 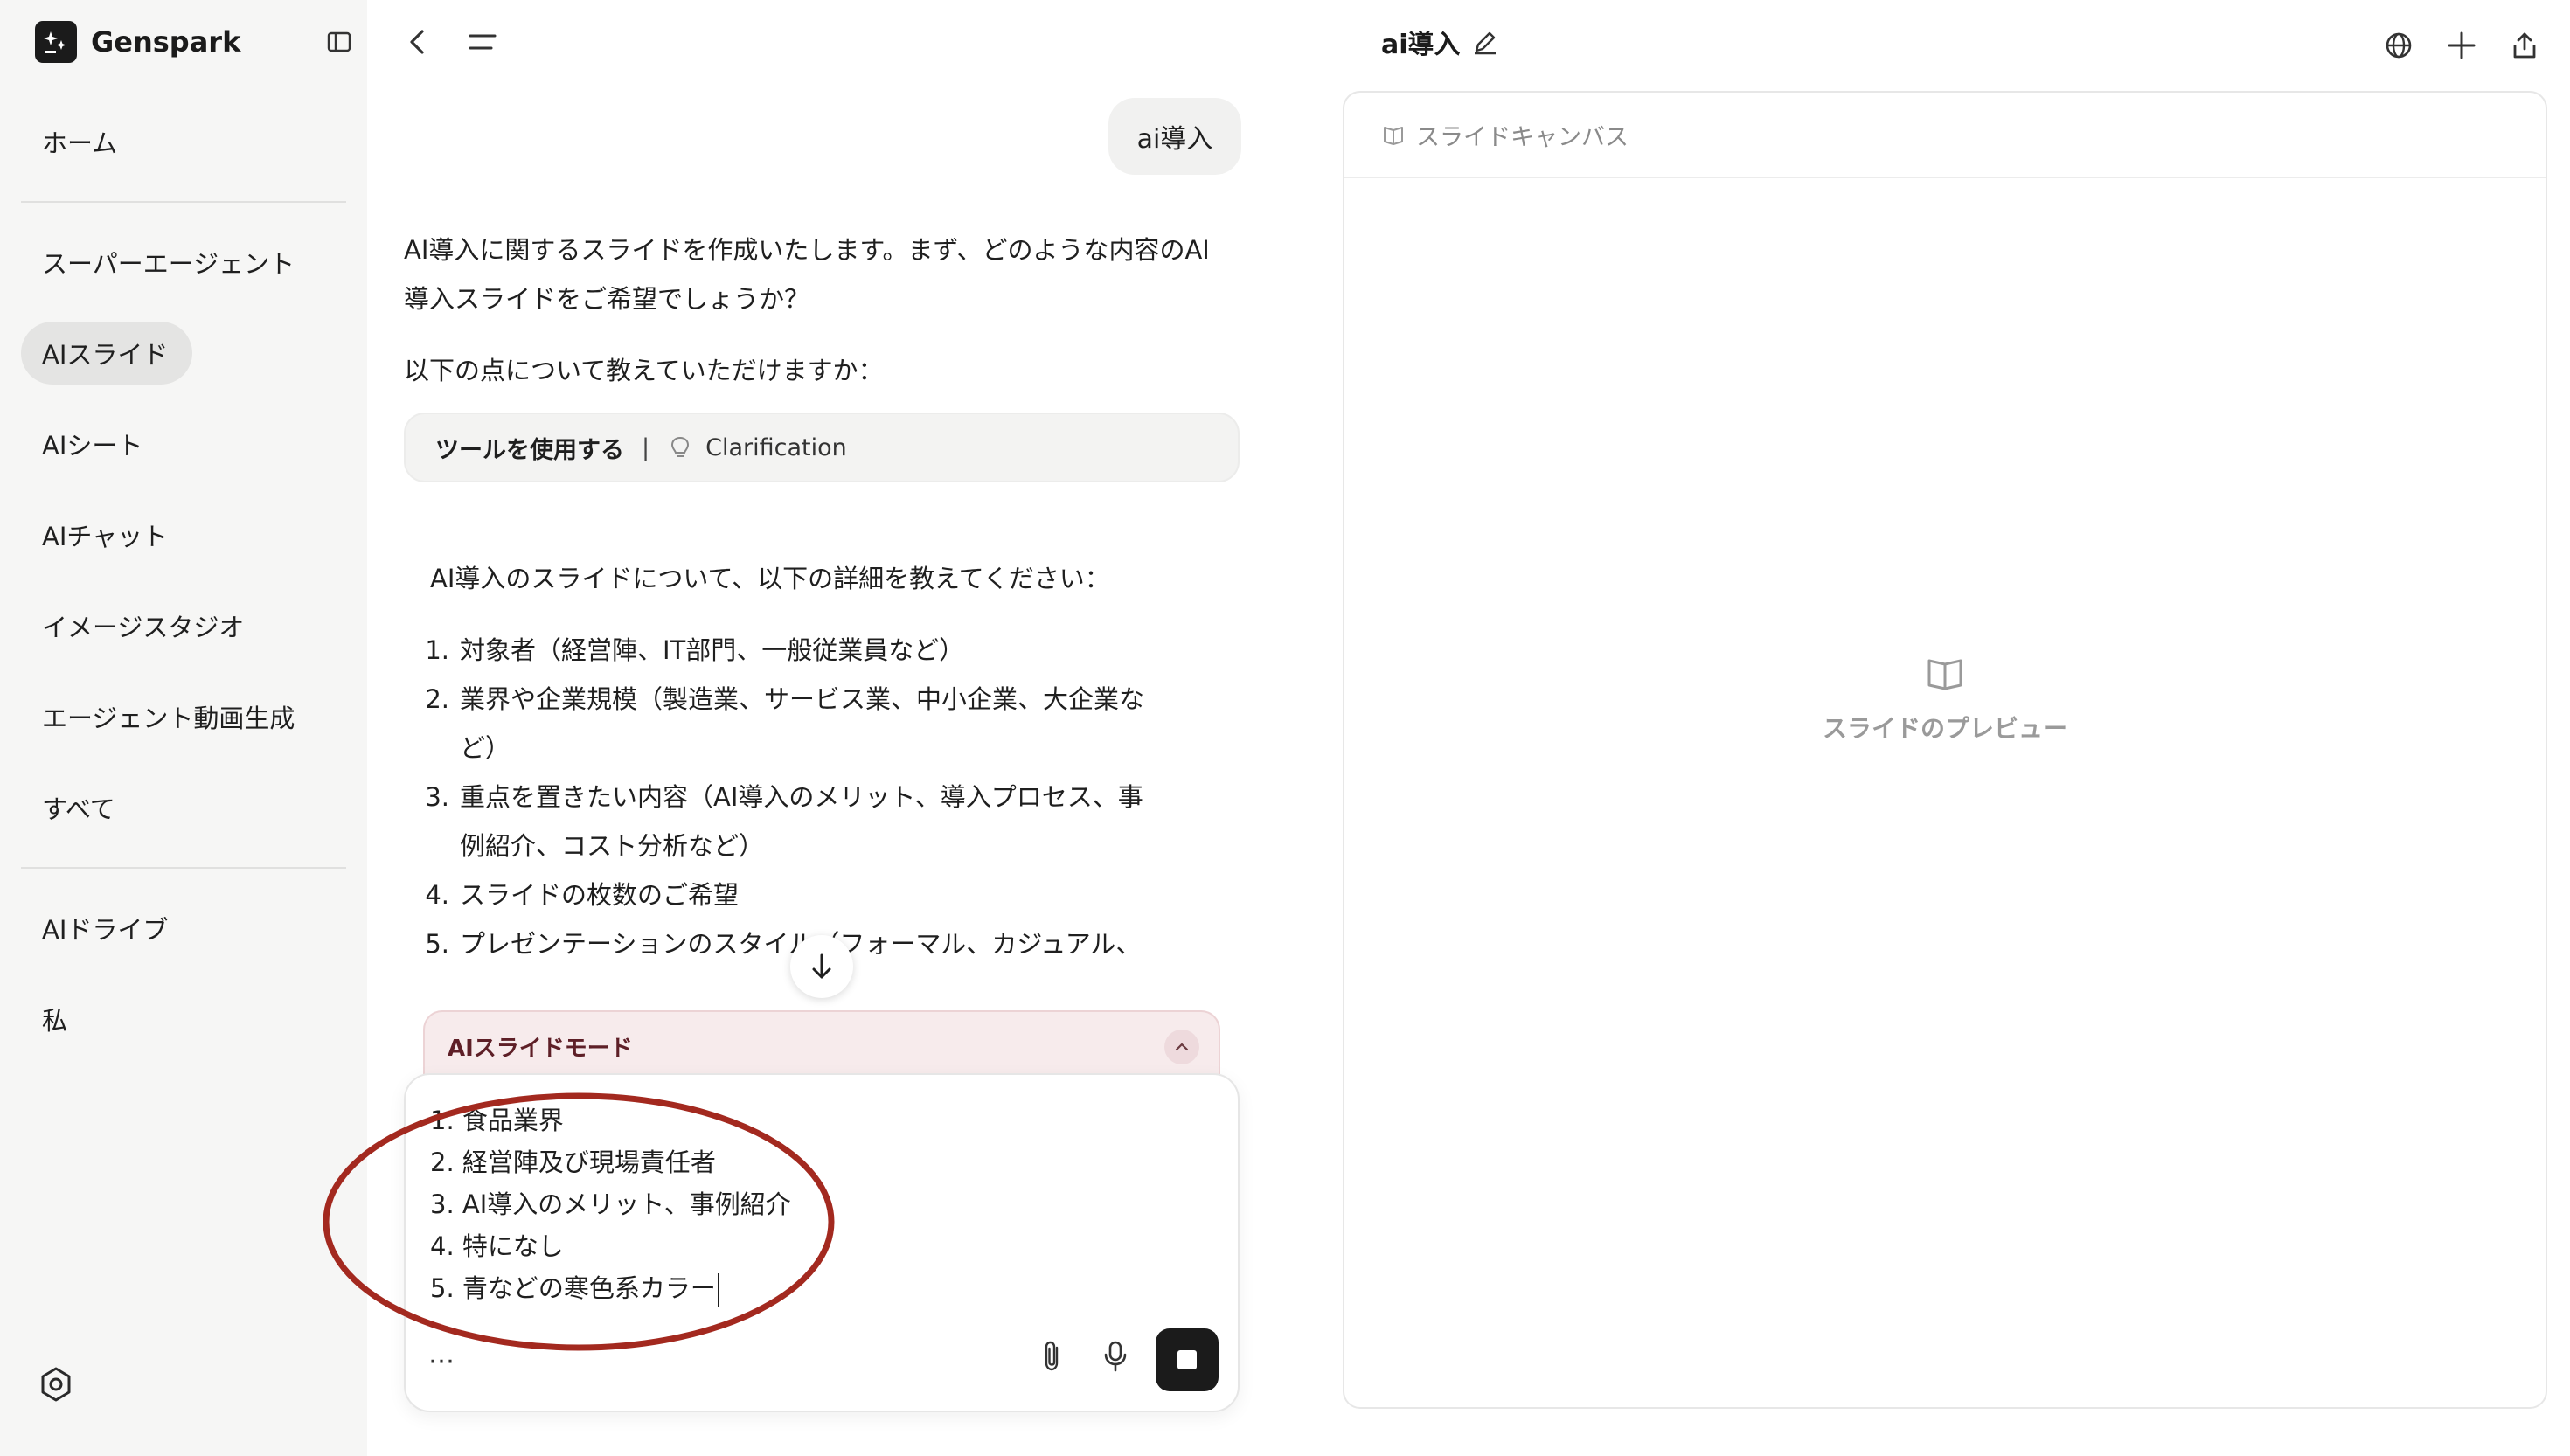 I want to click on settings-hexagon-icon, so click(x=56, y=1384).